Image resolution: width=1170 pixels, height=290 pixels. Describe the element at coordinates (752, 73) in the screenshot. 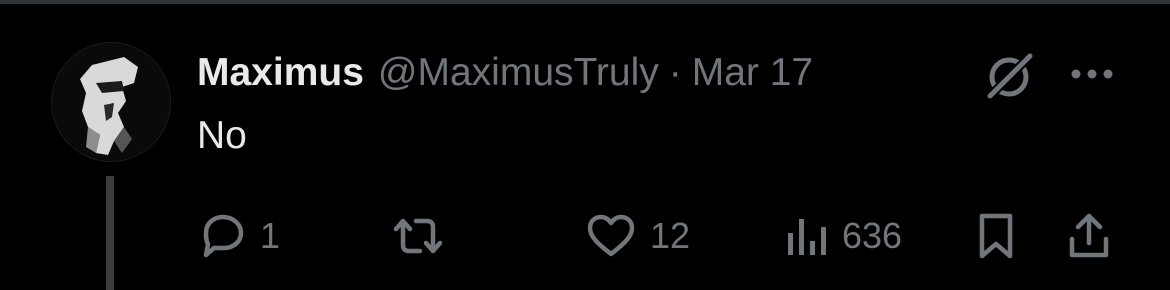

I see `post-date: Mar 17` at that location.